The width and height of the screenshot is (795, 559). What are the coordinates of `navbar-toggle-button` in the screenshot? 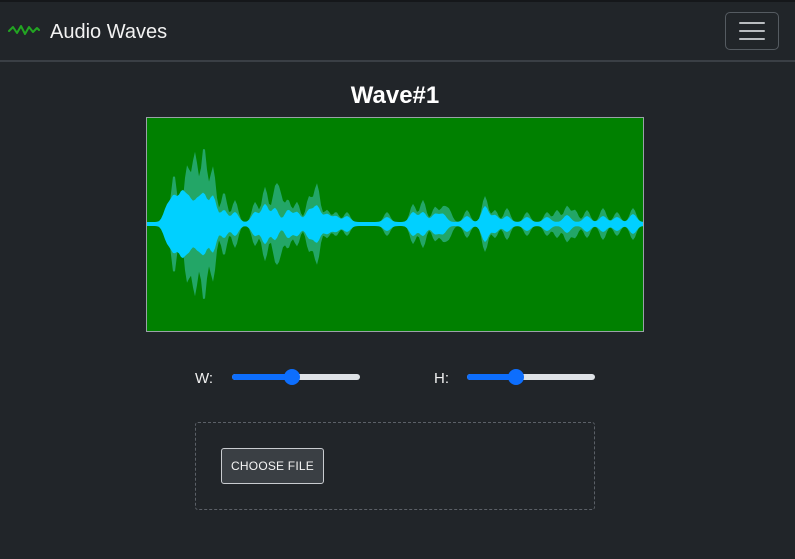 It's located at (752, 31).